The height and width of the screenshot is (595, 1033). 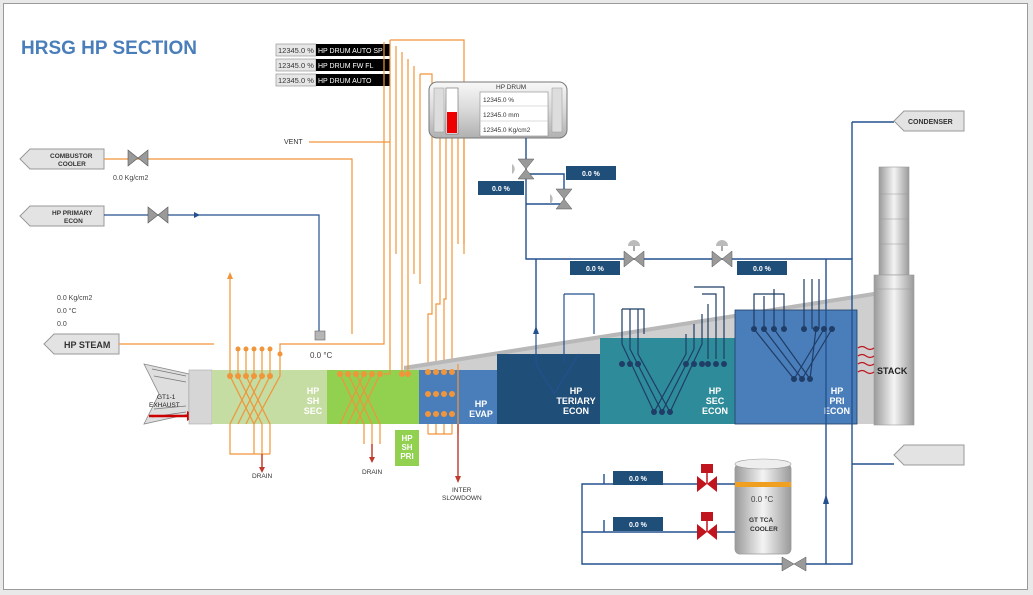 What do you see at coordinates (894, 296) in the screenshot?
I see `stack: STACK` at bounding box center [894, 296].